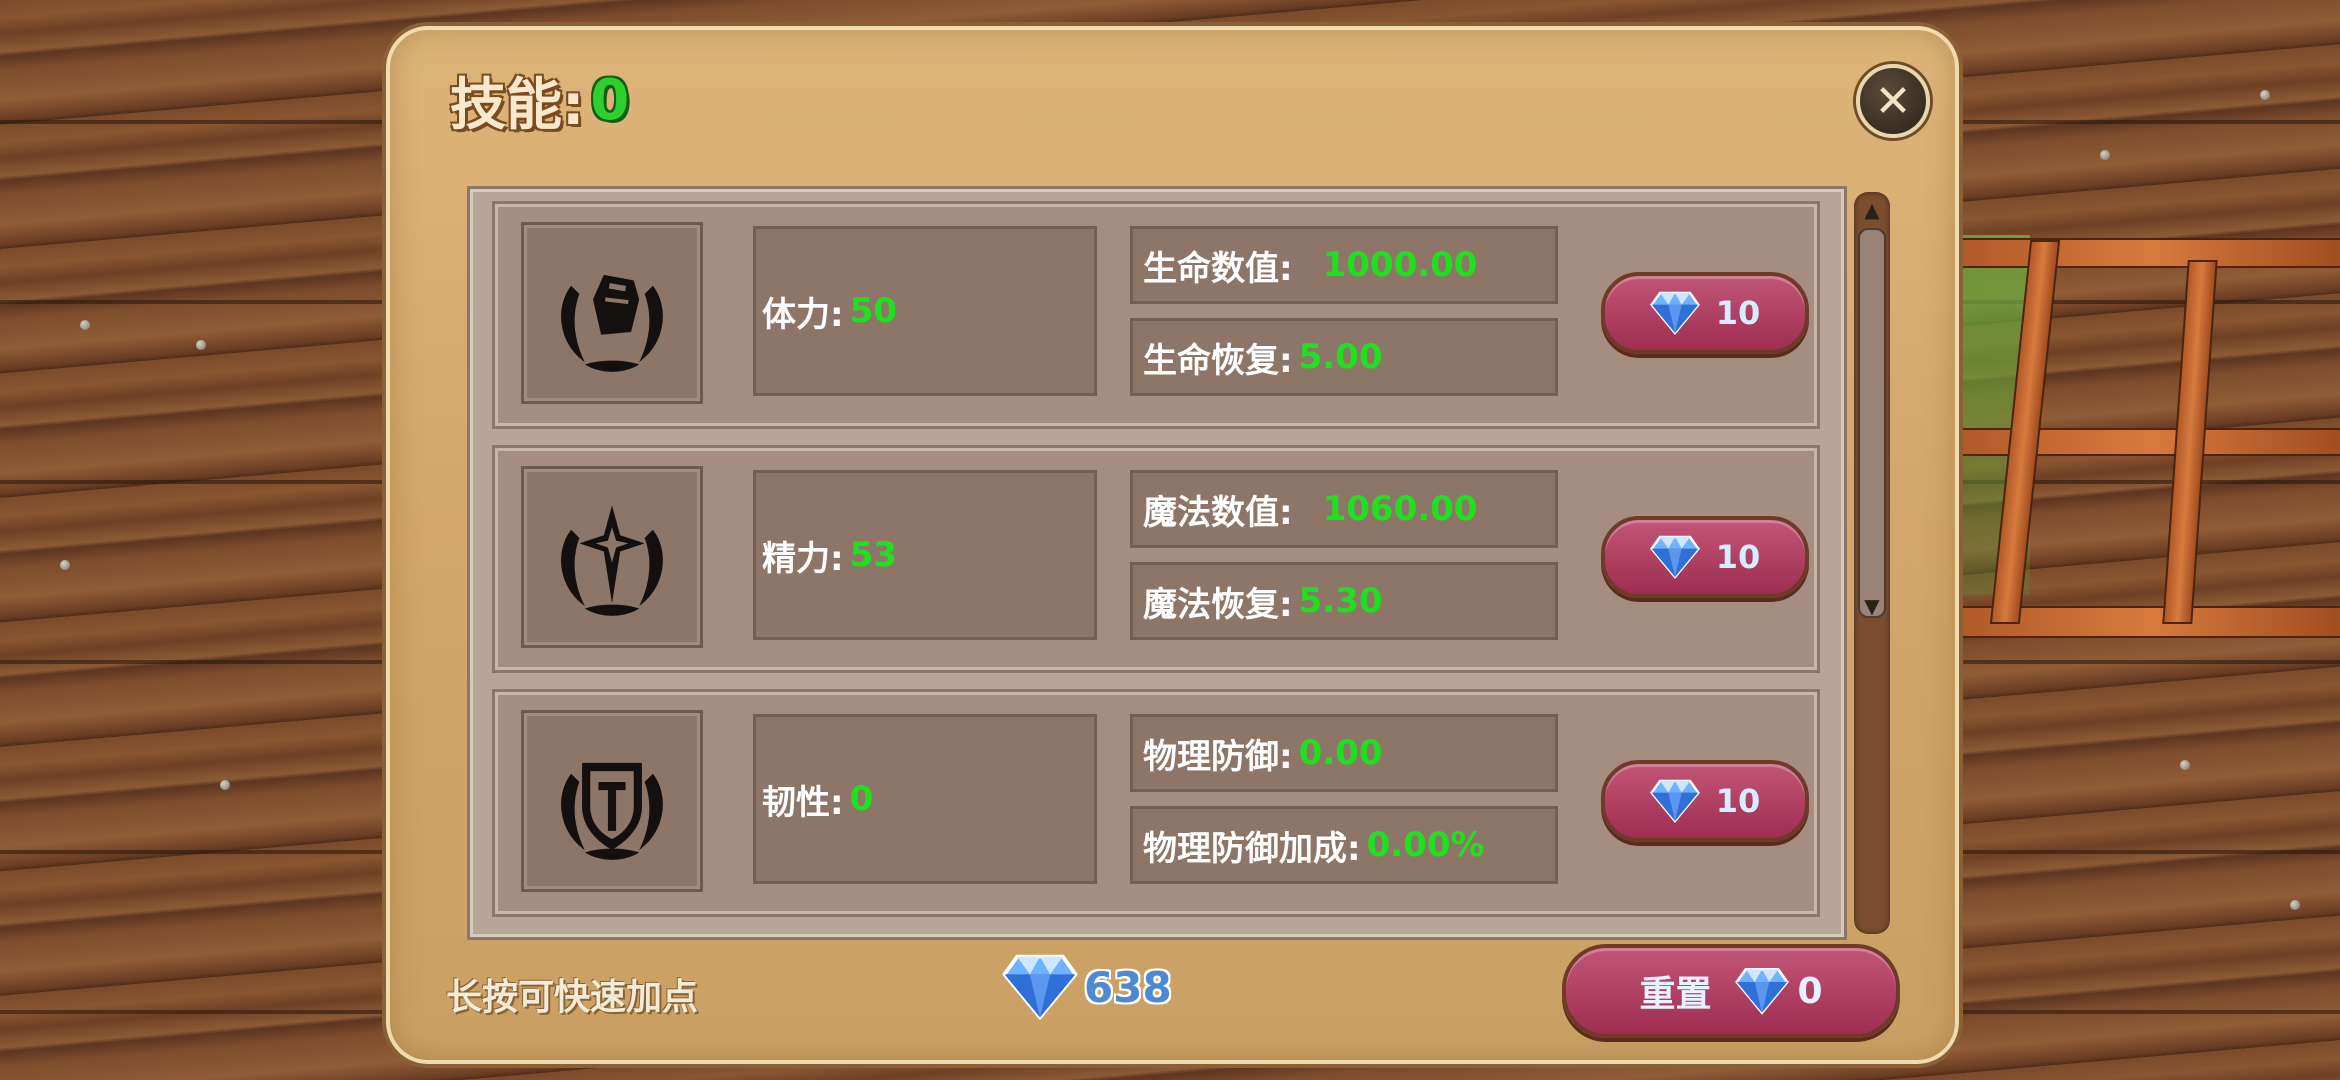  I want to click on stat-value: 1000.00, so click(1400, 265).